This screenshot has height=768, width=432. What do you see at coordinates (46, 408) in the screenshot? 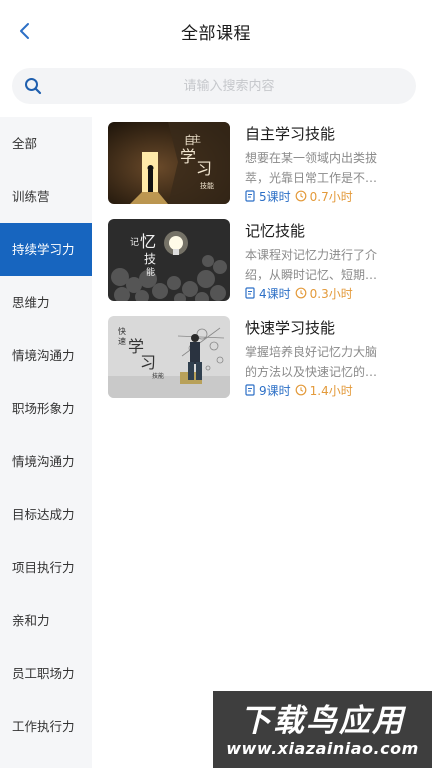
I see `sidebar-item-workplace-image: 职场形象力` at bounding box center [46, 408].